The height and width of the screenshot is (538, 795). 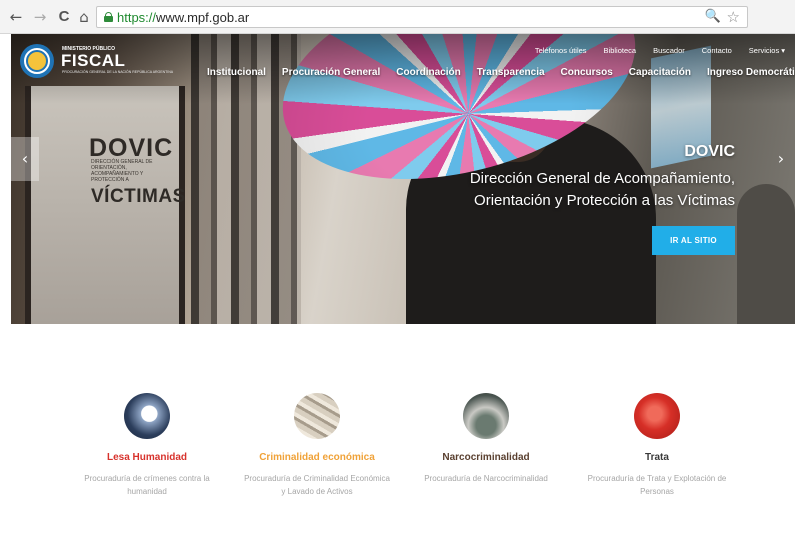 What do you see at coordinates (25, 159) in the screenshot?
I see `carousel-prev-button: ‹` at bounding box center [25, 159].